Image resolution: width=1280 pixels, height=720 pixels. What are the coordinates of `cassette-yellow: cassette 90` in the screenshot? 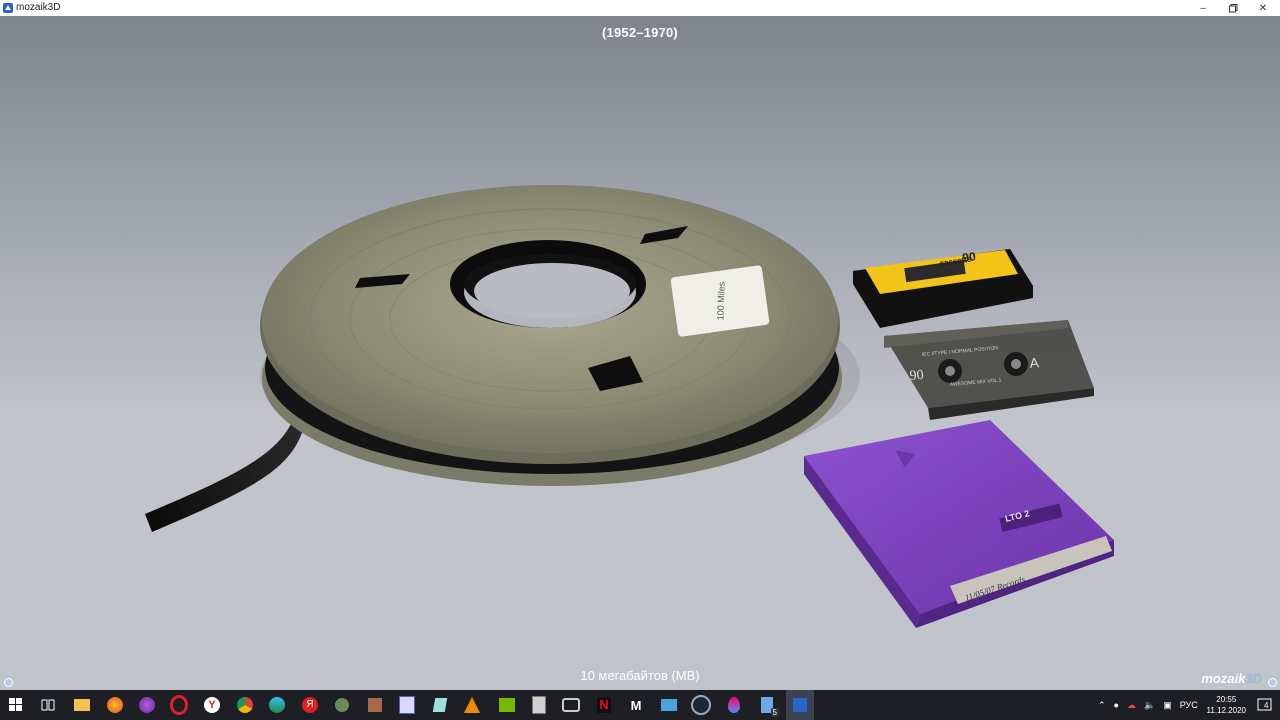 It's located at (943, 288).